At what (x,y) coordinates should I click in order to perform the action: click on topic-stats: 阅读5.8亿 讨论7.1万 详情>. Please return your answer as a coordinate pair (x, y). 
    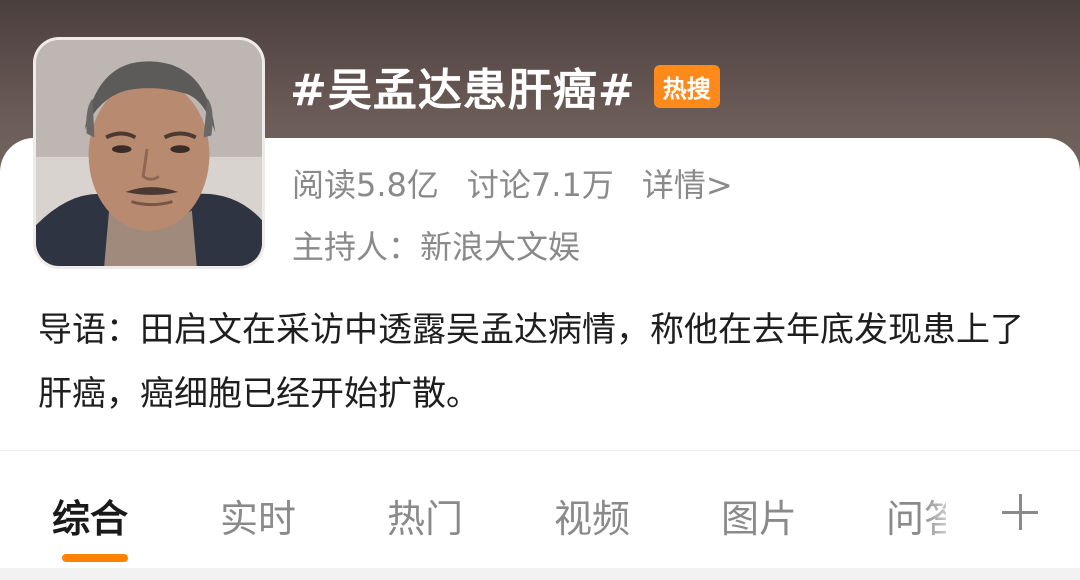
    Looking at the image, I should click on (512, 183).